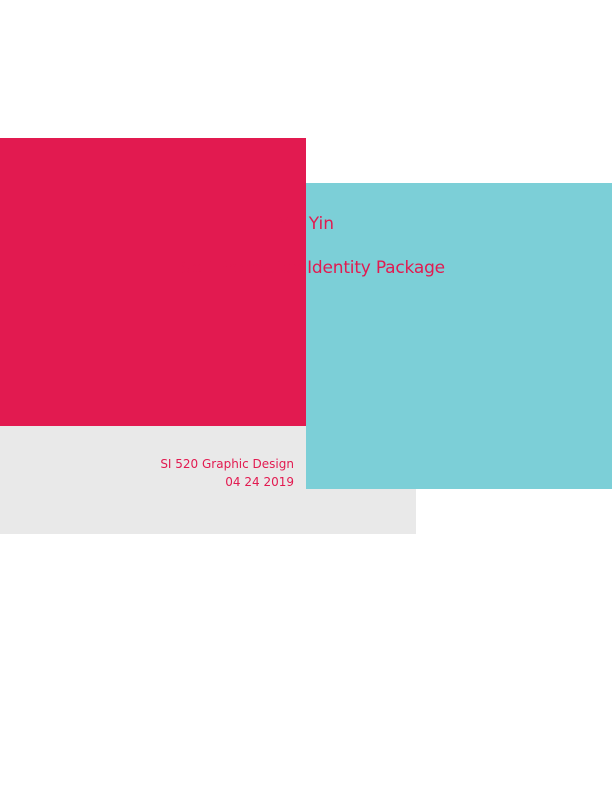 The width and height of the screenshot is (612, 792). Describe the element at coordinates (313, 268) in the screenshot. I see `project-title: Self-Promotion Identity Package` at that location.